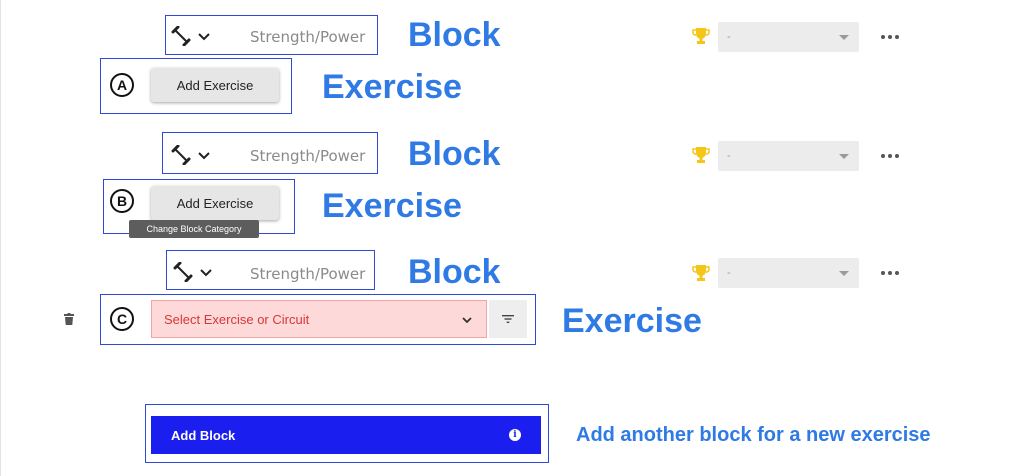  What do you see at coordinates (237, 319) in the screenshot?
I see `exercise-select-placeholder: Select Exercise or Circuit` at bounding box center [237, 319].